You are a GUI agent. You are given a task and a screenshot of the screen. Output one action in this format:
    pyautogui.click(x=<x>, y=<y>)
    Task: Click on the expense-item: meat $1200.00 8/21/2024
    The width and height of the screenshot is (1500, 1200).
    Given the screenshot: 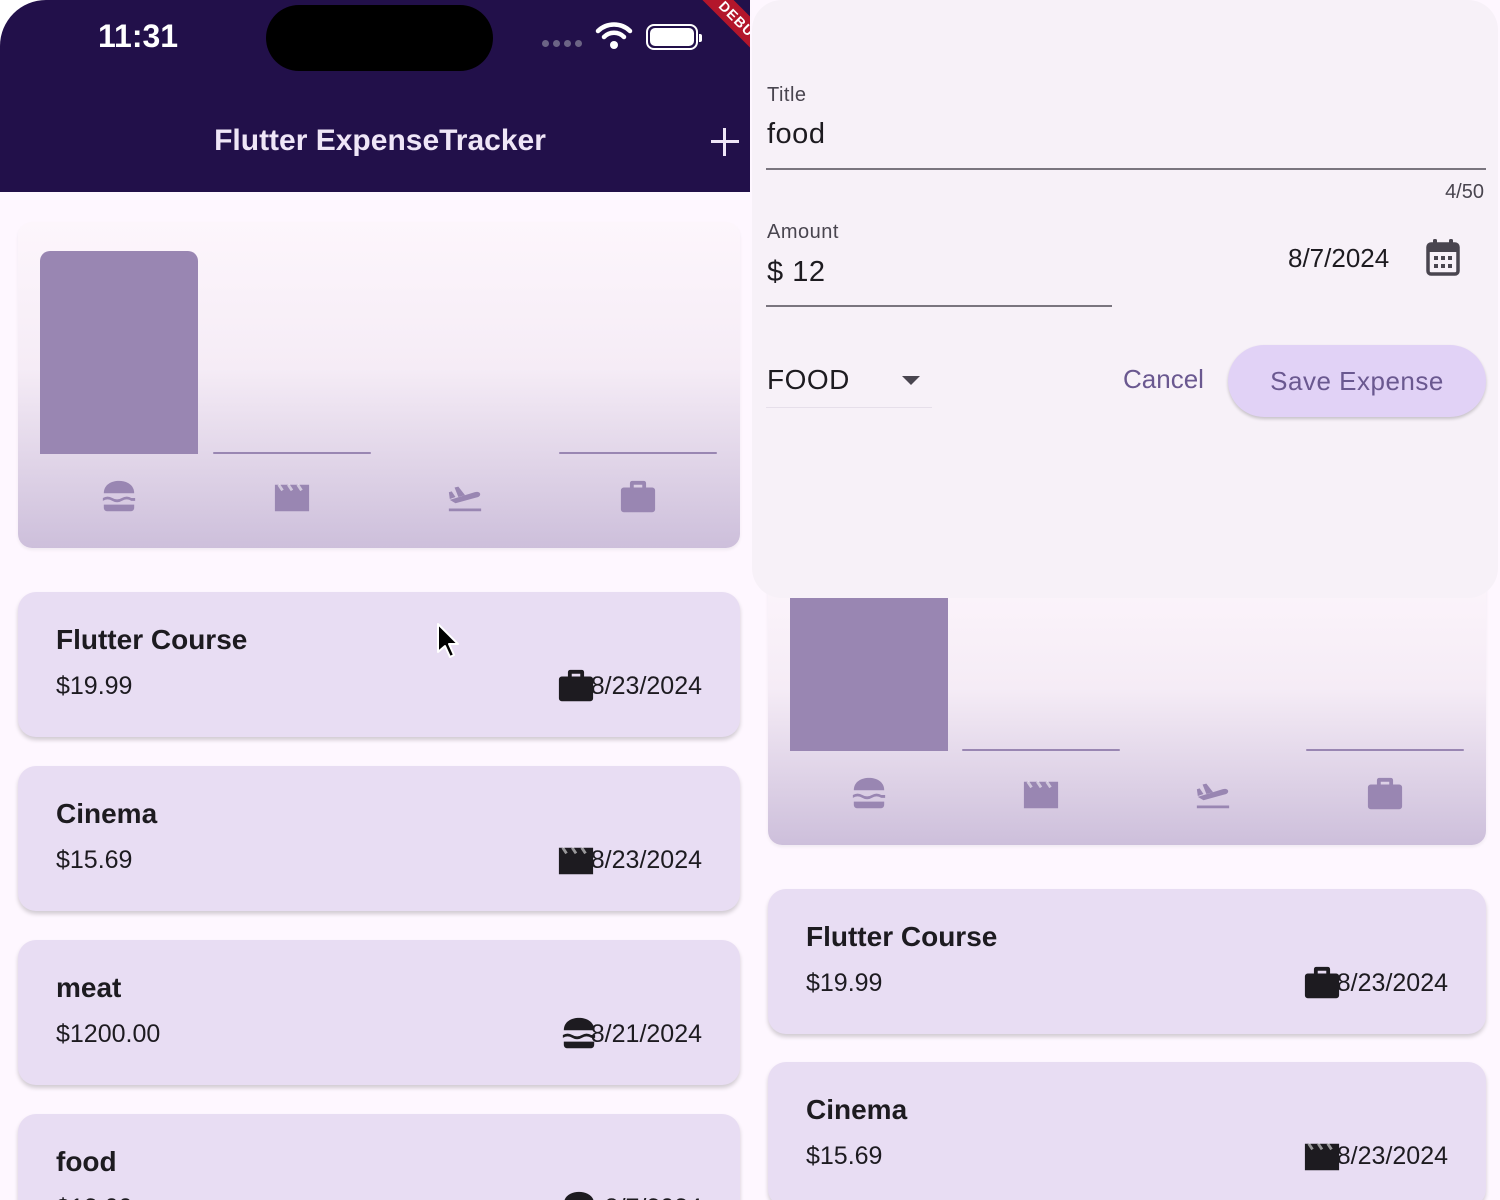 What is the action you would take?
    pyautogui.click(x=379, y=1012)
    